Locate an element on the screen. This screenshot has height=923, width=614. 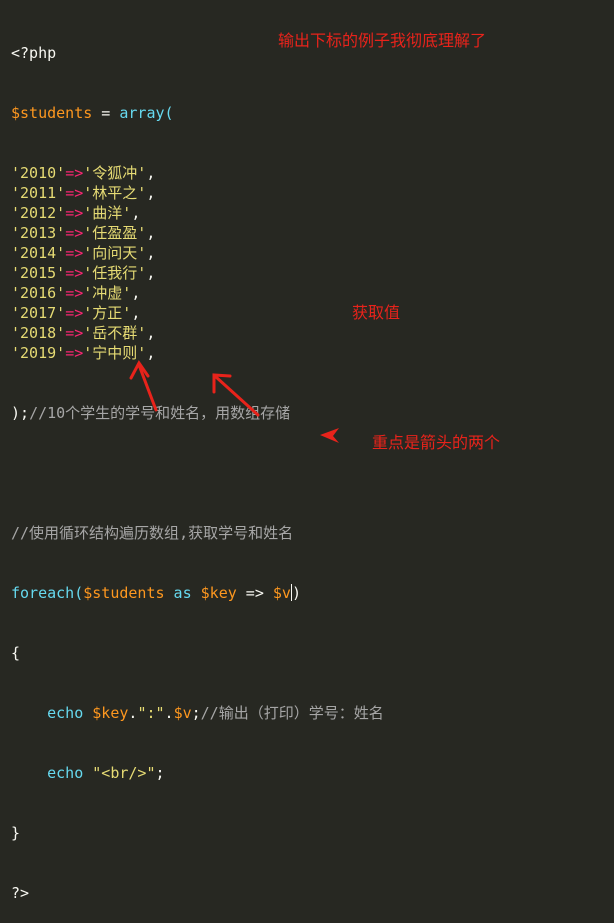
red-pointer-icon is located at coordinates (329, 435).